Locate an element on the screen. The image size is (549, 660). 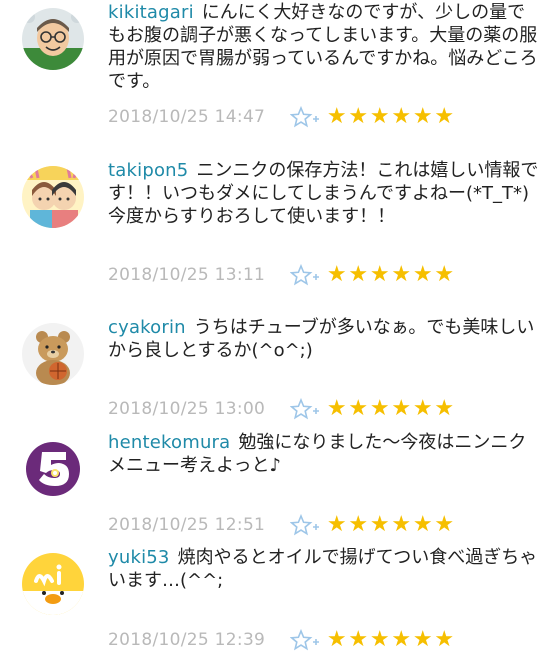
comment-meta: 2018/10/25 12:51 ★ ★ ★ ★ ★ ★ is located at coordinates (281, 525).